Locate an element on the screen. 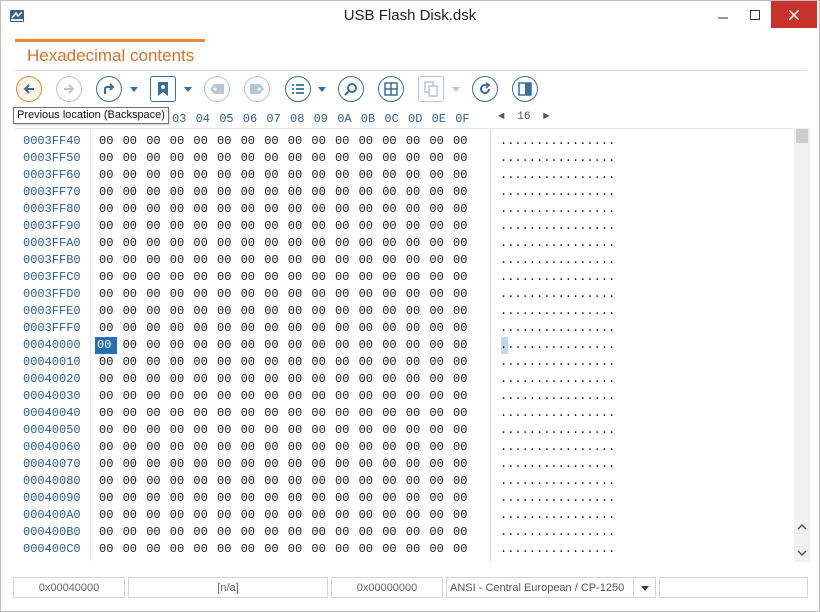 The image size is (820, 612). minimize-button is located at coordinates (723, 15).